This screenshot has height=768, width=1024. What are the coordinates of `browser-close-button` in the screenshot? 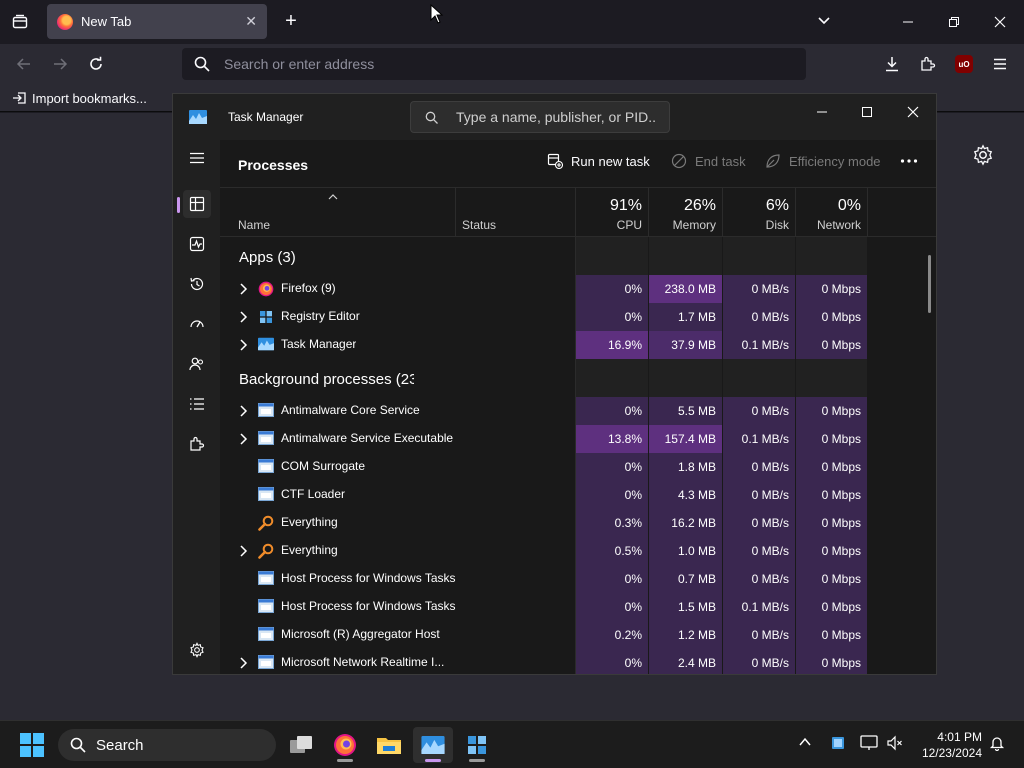 It's located at (1000, 22).